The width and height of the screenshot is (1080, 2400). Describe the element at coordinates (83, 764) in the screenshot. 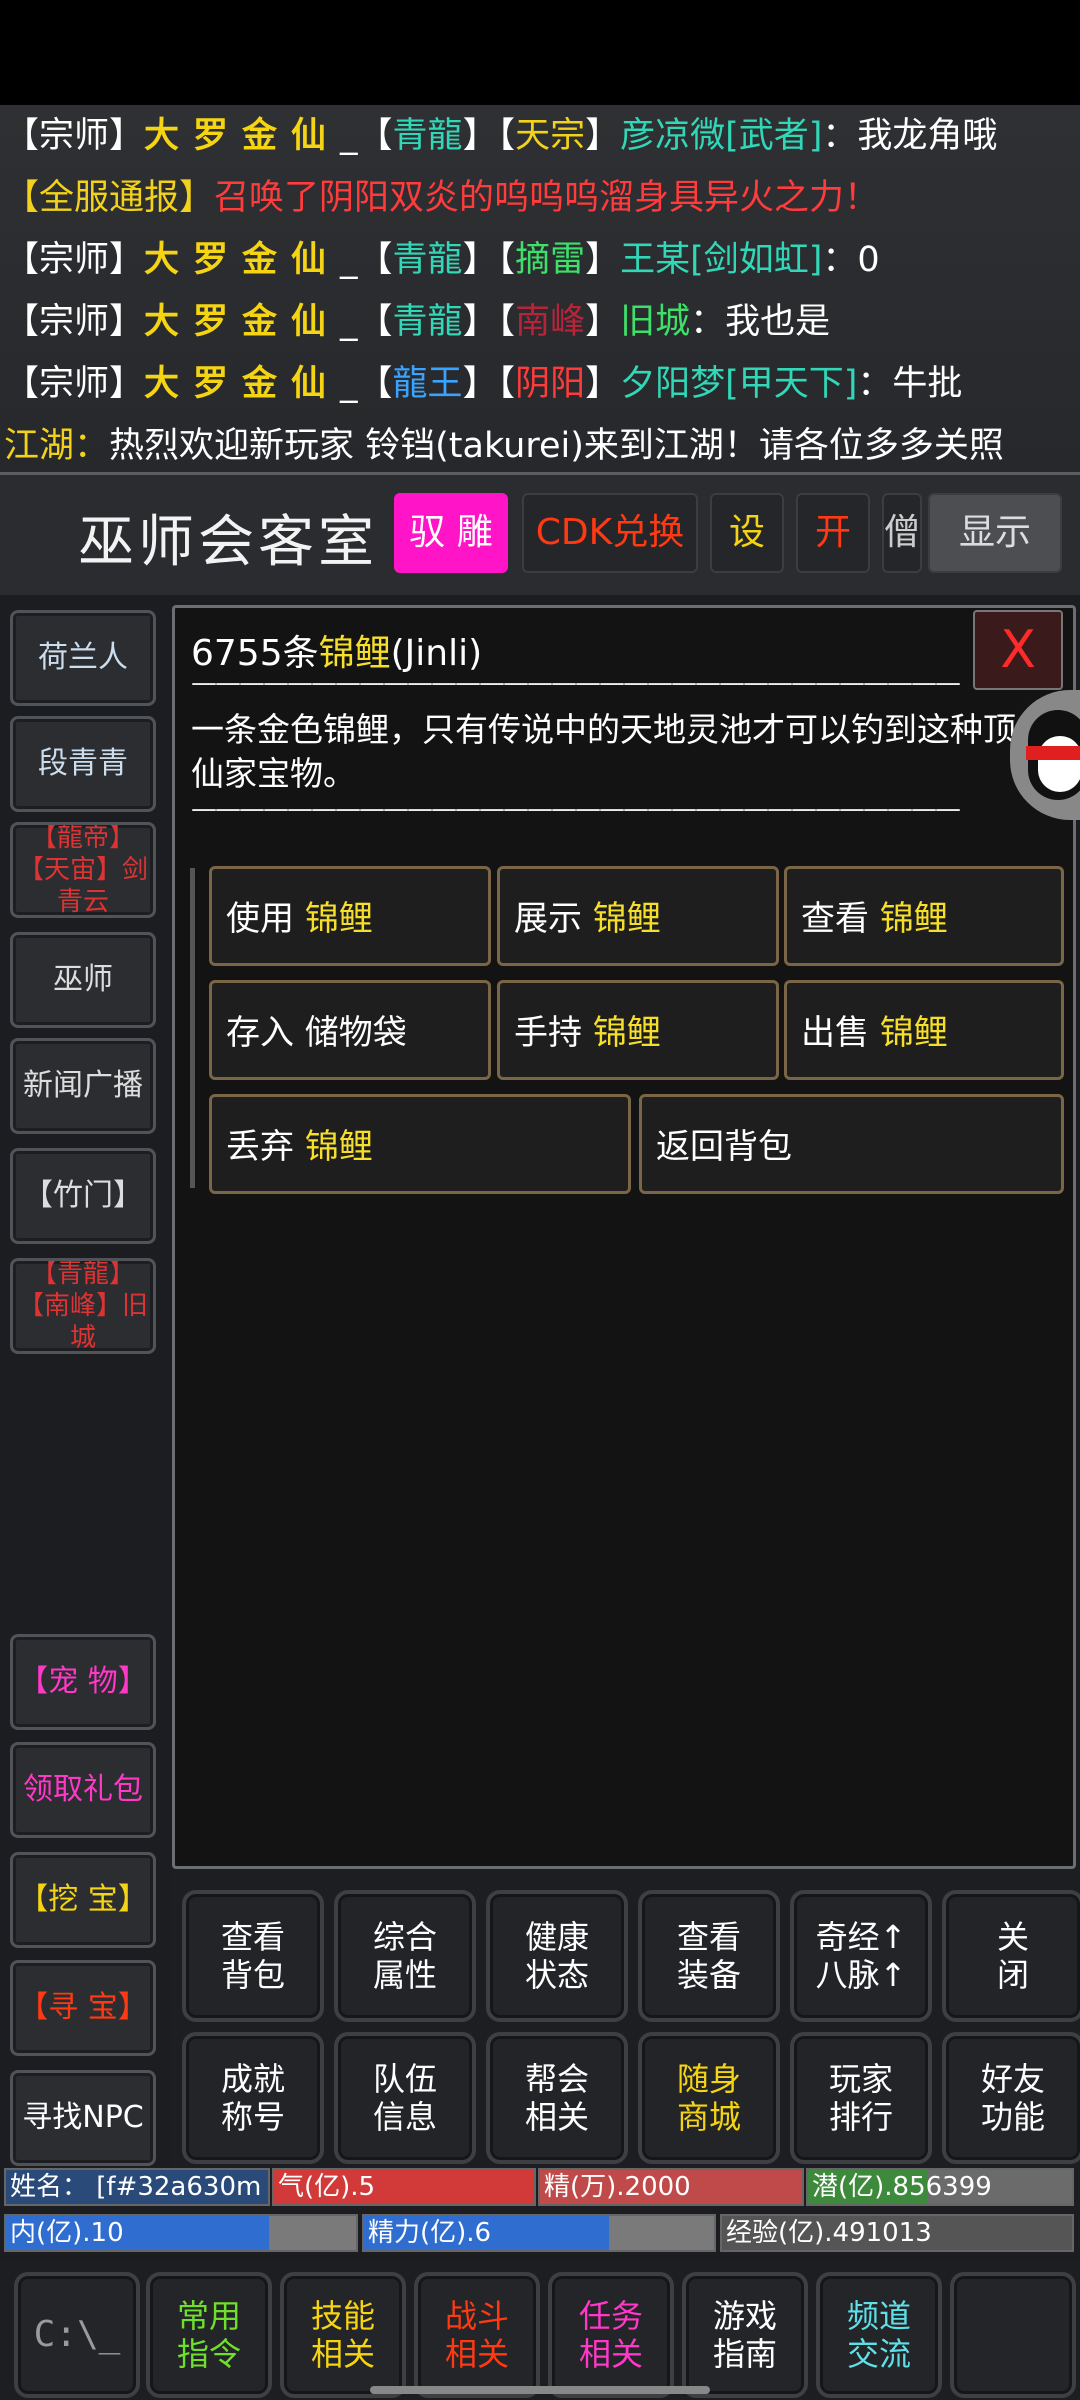

I see `sidebar-npc-duanqingqing: 段青青` at that location.